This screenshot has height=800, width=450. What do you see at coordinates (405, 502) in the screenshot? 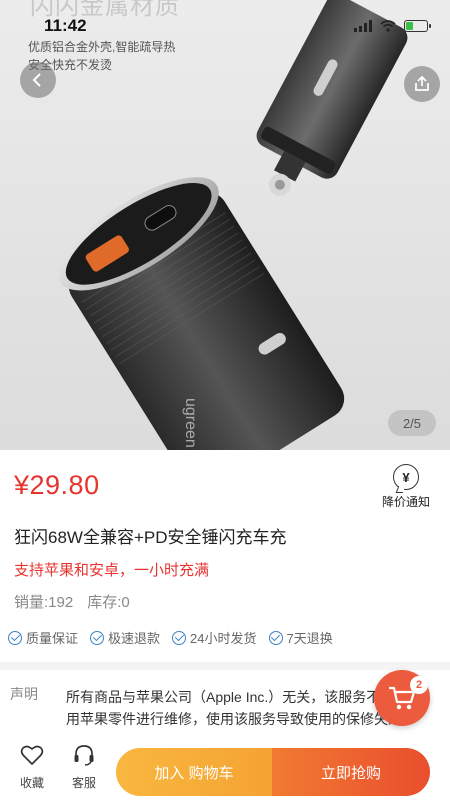
I see `price-drop-notify-label: 降价通知` at bounding box center [405, 502].